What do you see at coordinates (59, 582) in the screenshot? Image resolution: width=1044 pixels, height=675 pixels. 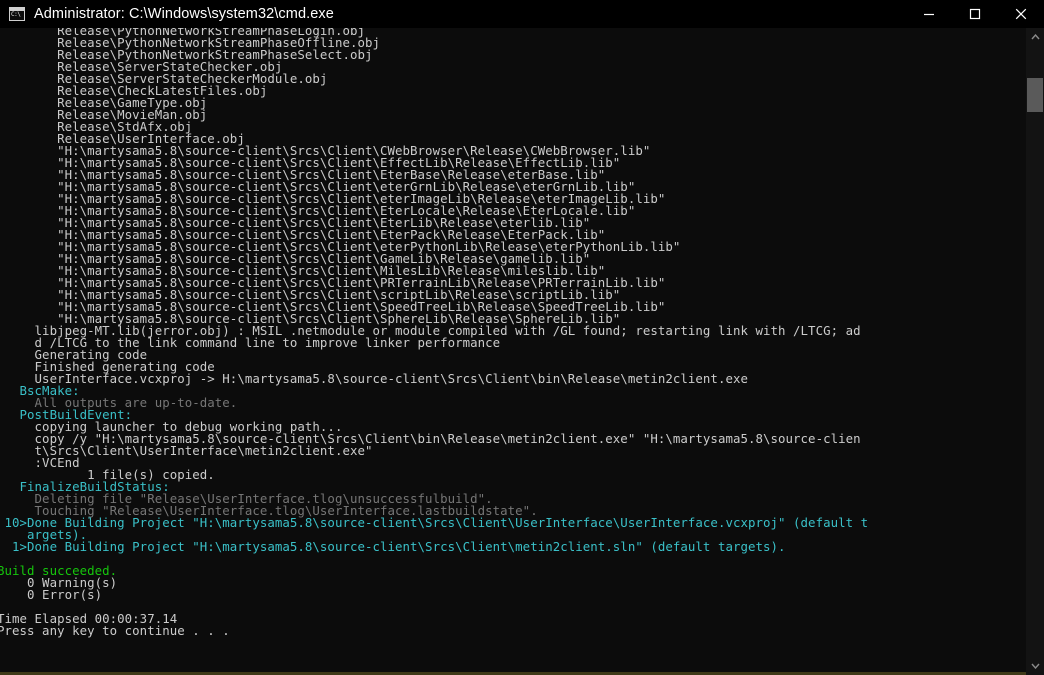 I see `console-line: 0 Warning(s)` at bounding box center [59, 582].